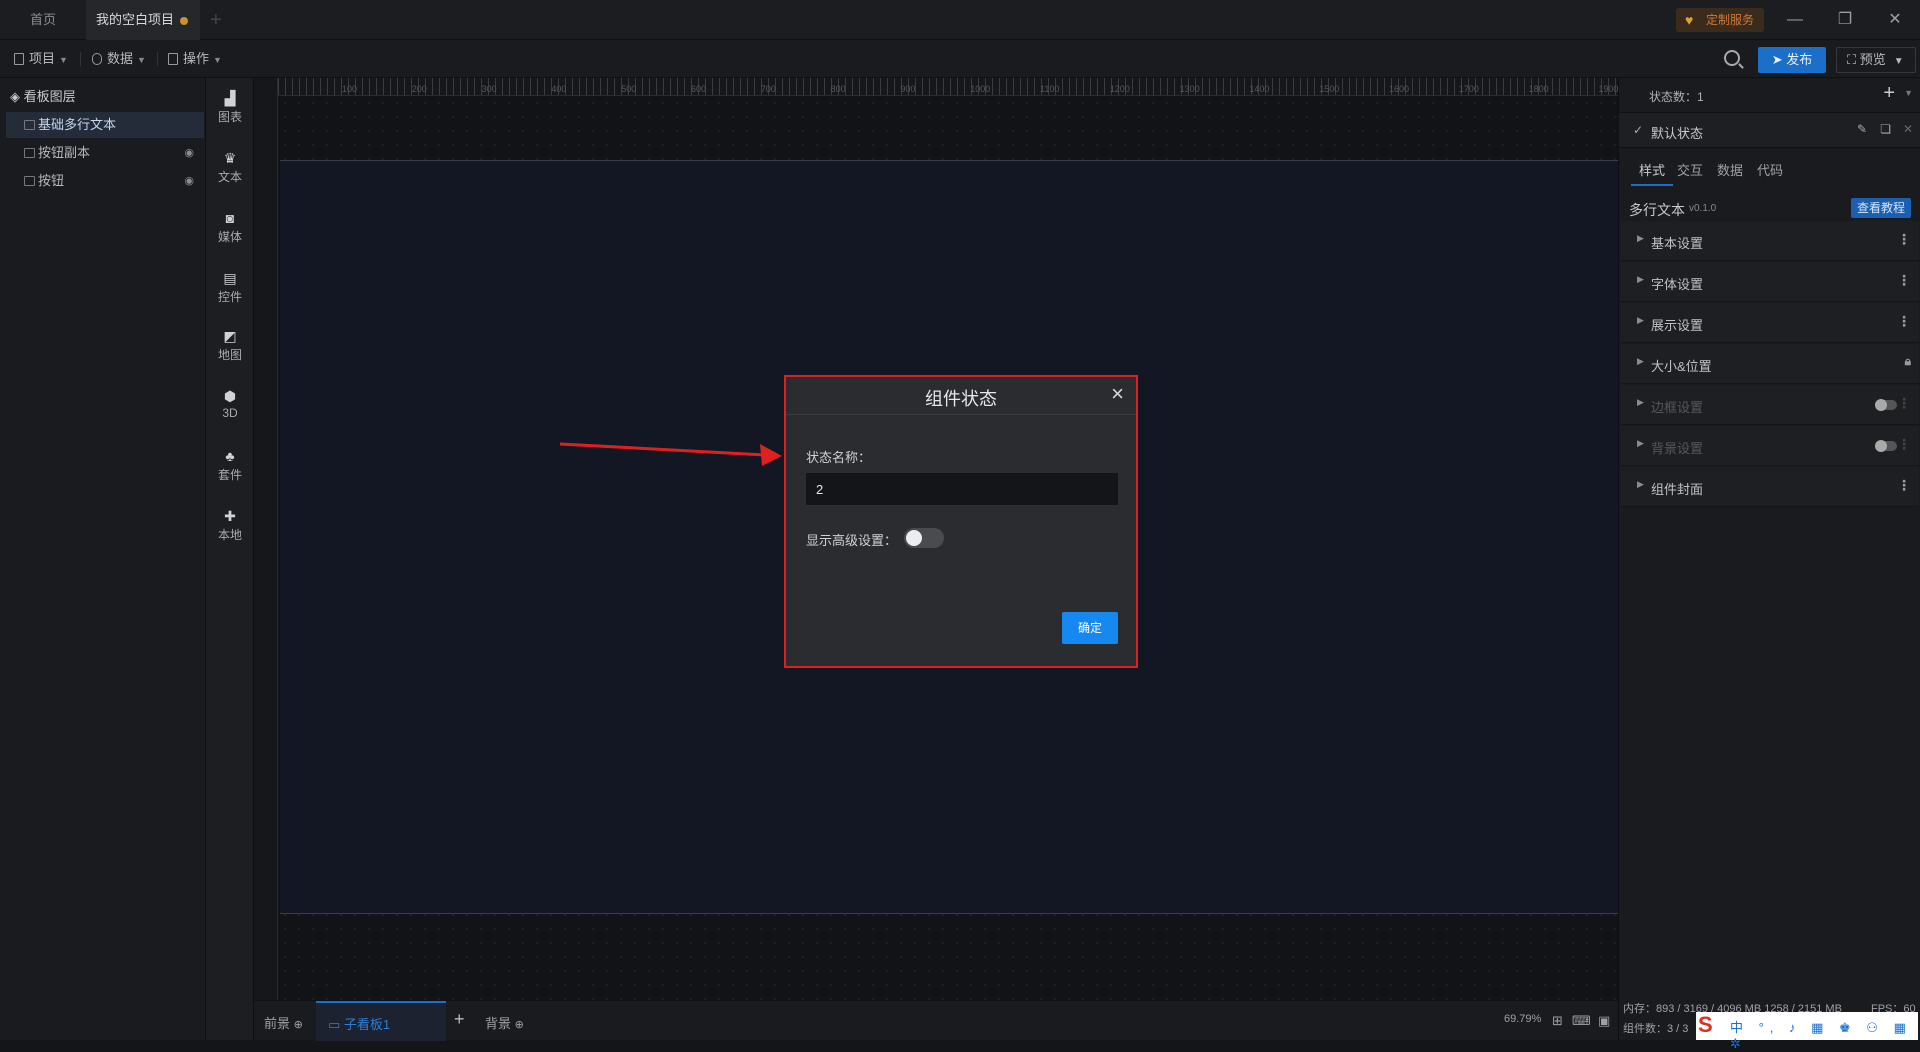  I want to click on component-label: 3D, so click(230, 413).